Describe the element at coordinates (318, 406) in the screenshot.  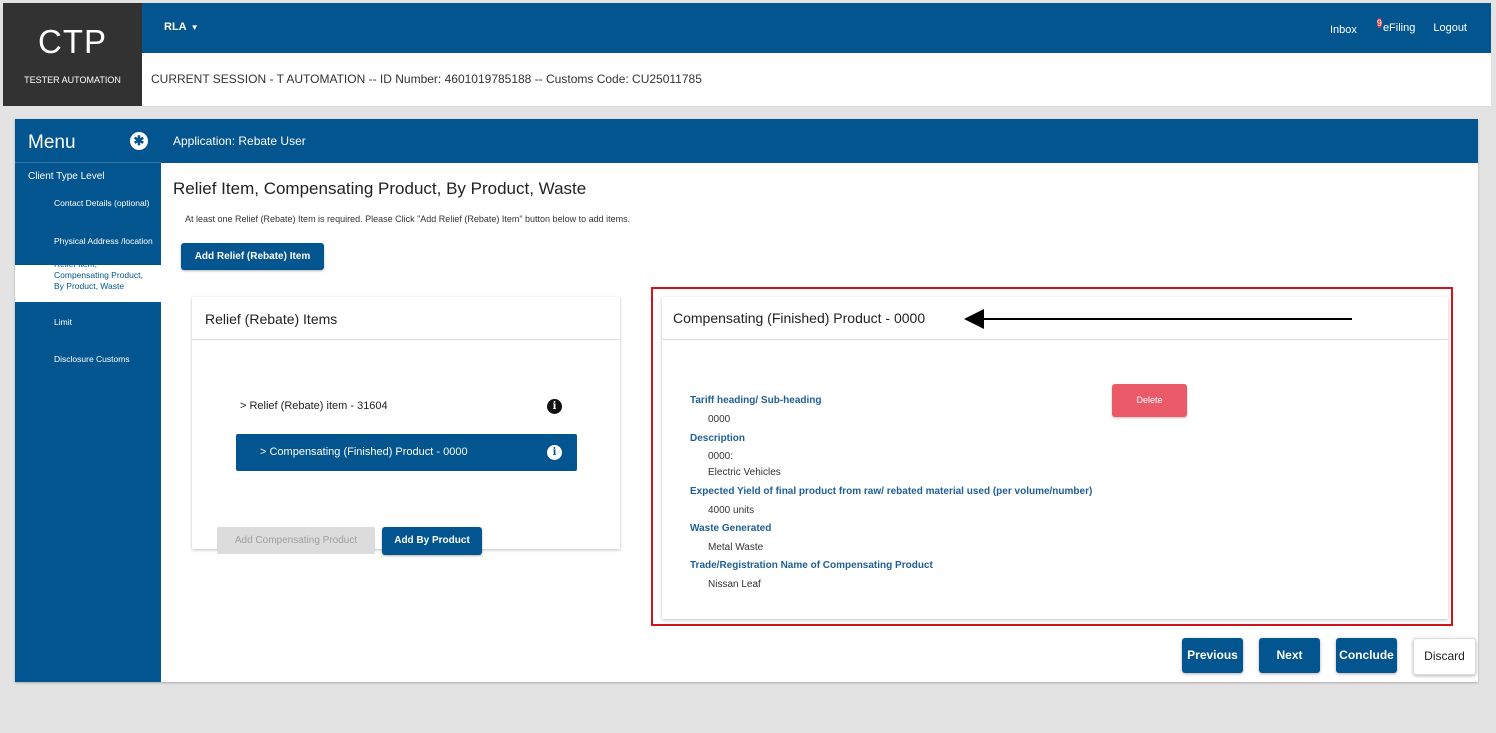
I see `tree-item-label: Relief (Rebate) item - 31604` at that location.